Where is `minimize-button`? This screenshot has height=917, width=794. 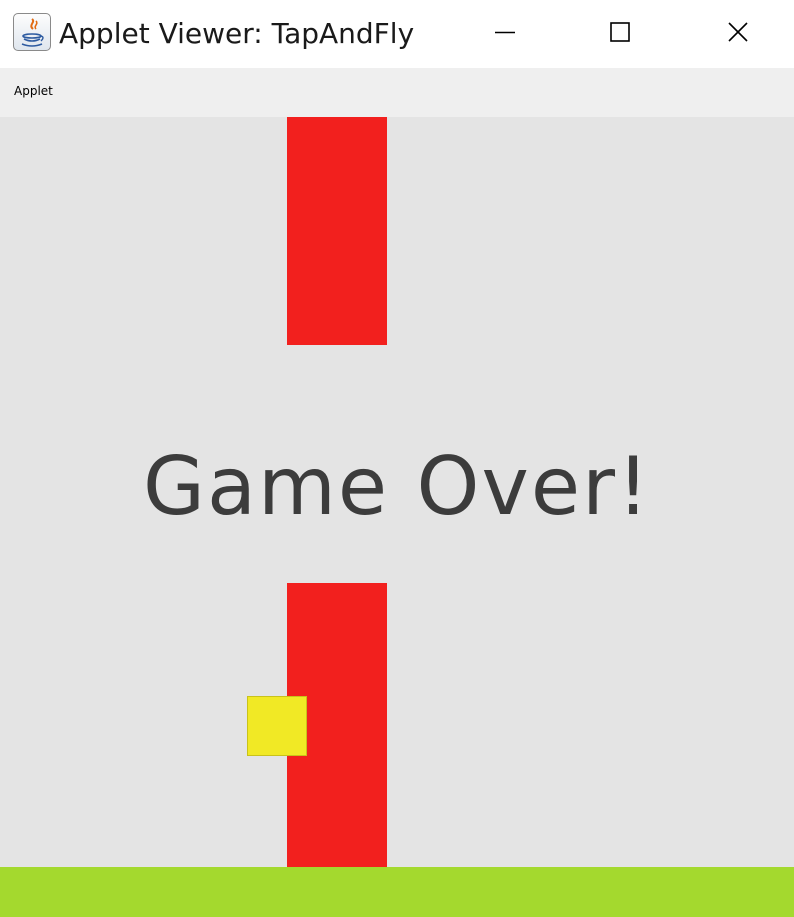 minimize-button is located at coordinates (506, 33).